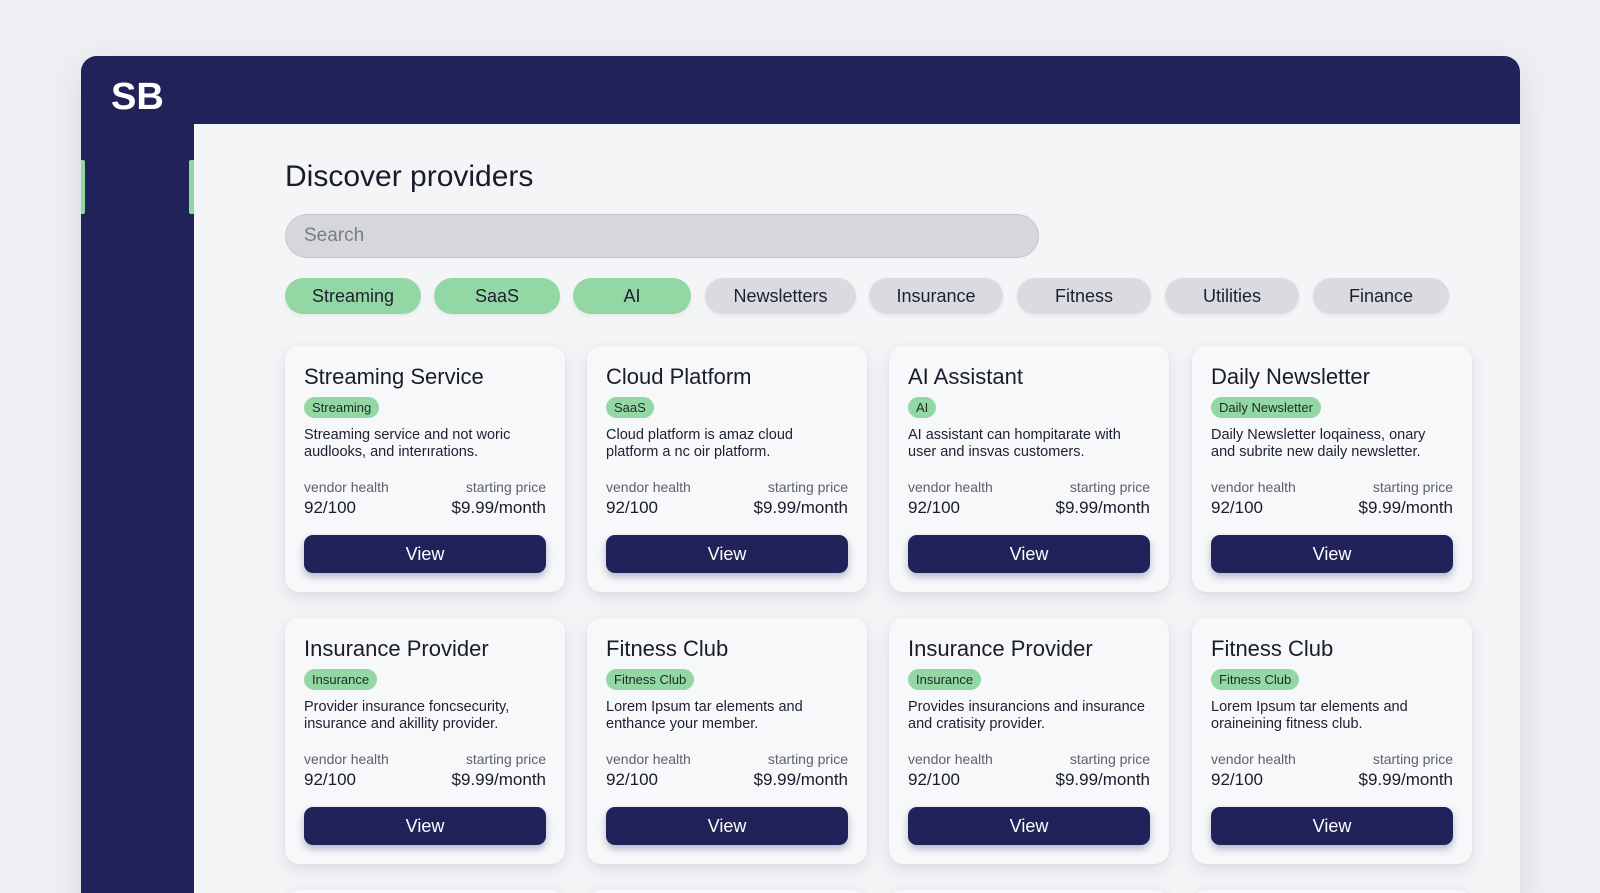 Image resolution: width=1600 pixels, height=893 pixels. Describe the element at coordinates (662, 236) in the screenshot. I see `search-input` at that location.